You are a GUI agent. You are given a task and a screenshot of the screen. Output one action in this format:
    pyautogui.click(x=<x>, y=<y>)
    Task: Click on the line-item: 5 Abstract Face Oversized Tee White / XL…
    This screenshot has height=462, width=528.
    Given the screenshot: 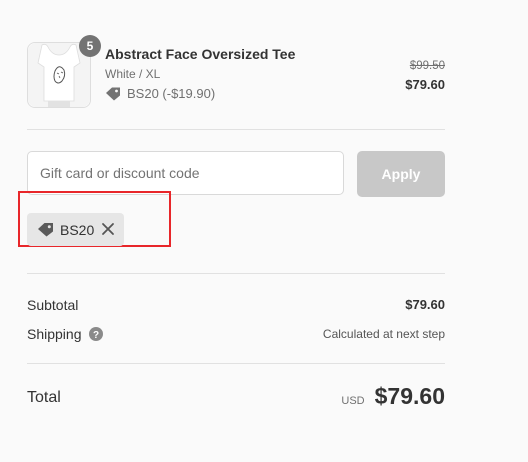 What is the action you would take?
    pyautogui.click(x=236, y=71)
    